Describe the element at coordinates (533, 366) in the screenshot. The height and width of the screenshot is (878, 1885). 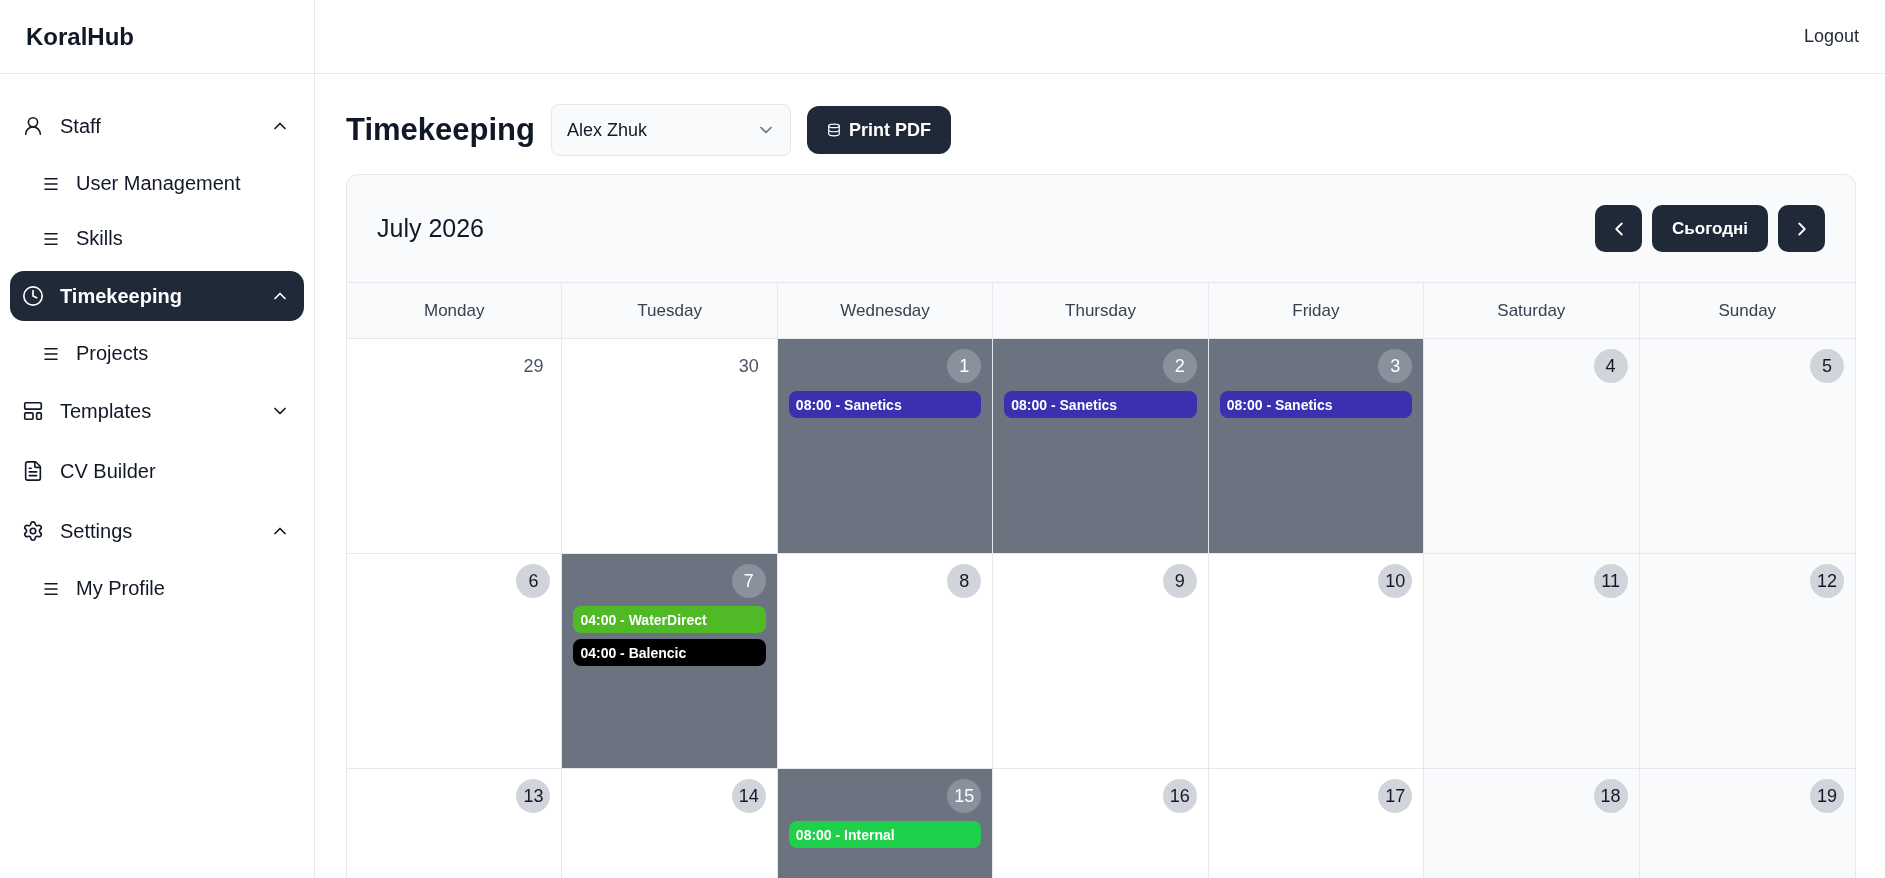
I see `day-number: 29` at that location.